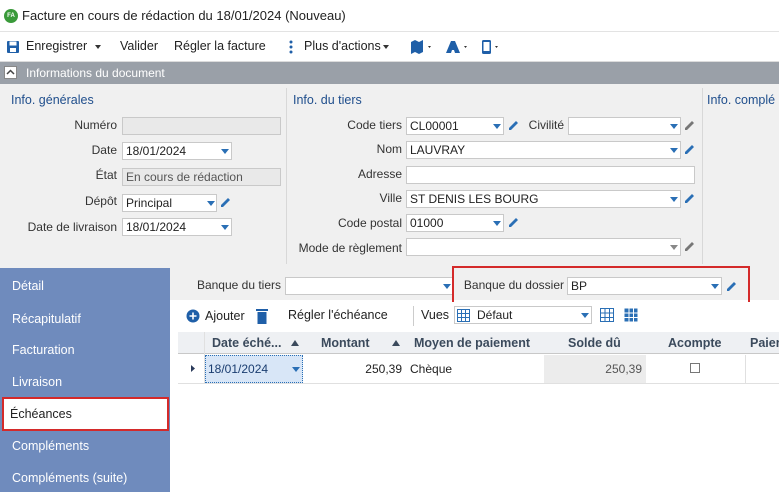 Image resolution: width=779 pixels, height=492 pixels. What do you see at coordinates (353, 369) in the screenshot?
I see `row-montant: 250,39` at bounding box center [353, 369].